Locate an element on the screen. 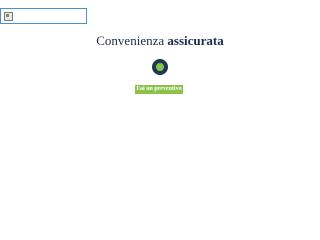  headline-light-text: Convenienza is located at coordinates (130, 40).